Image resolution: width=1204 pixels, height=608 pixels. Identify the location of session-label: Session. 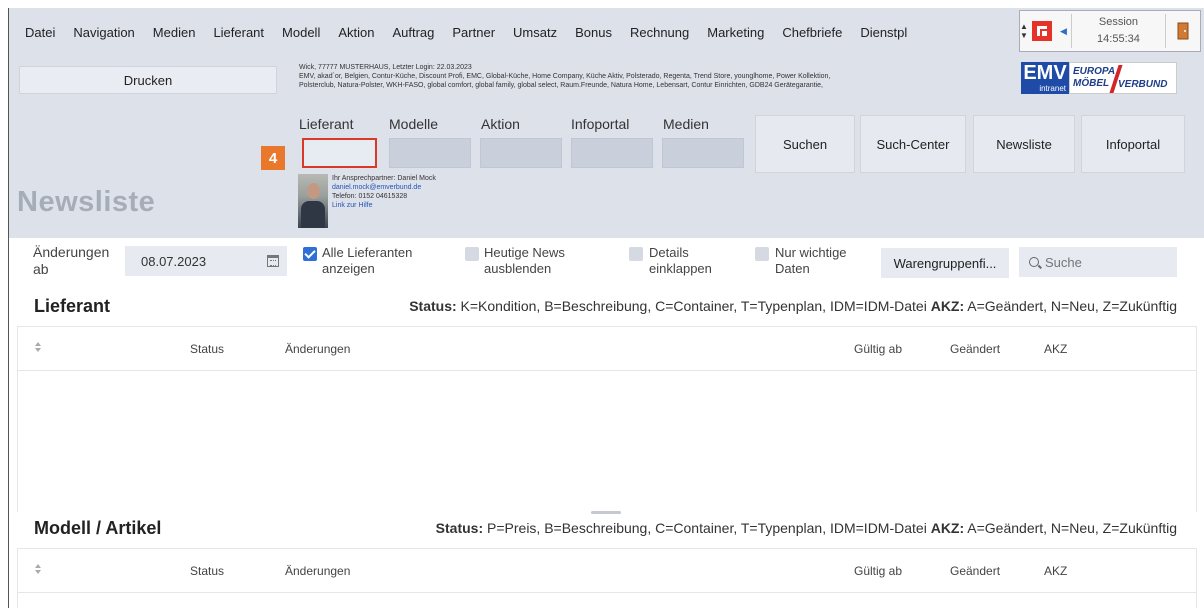
(1118, 22).